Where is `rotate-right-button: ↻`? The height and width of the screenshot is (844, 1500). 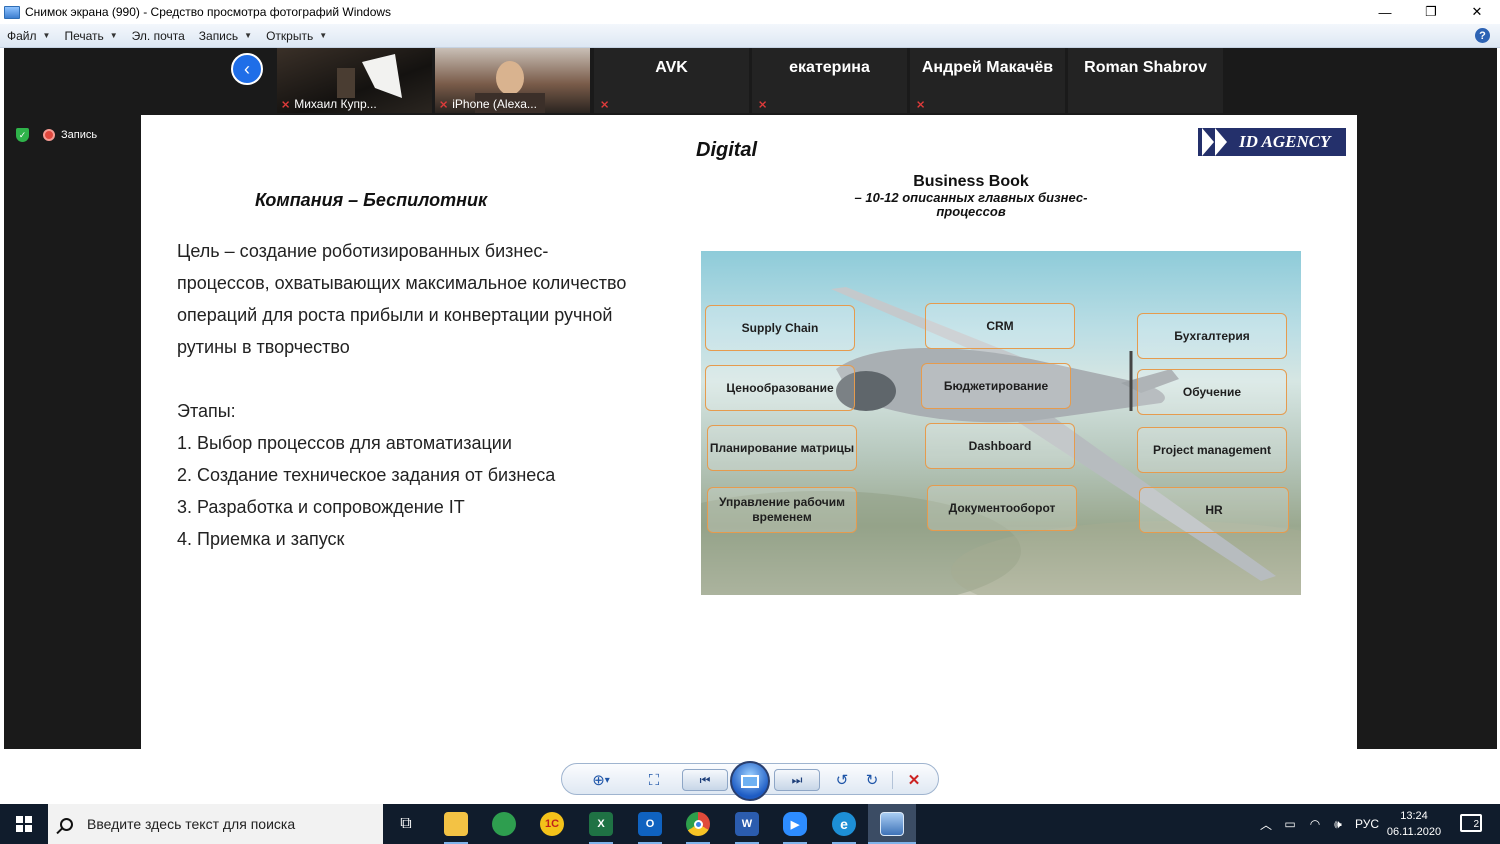 rotate-right-button: ↻ is located at coordinates (872, 780).